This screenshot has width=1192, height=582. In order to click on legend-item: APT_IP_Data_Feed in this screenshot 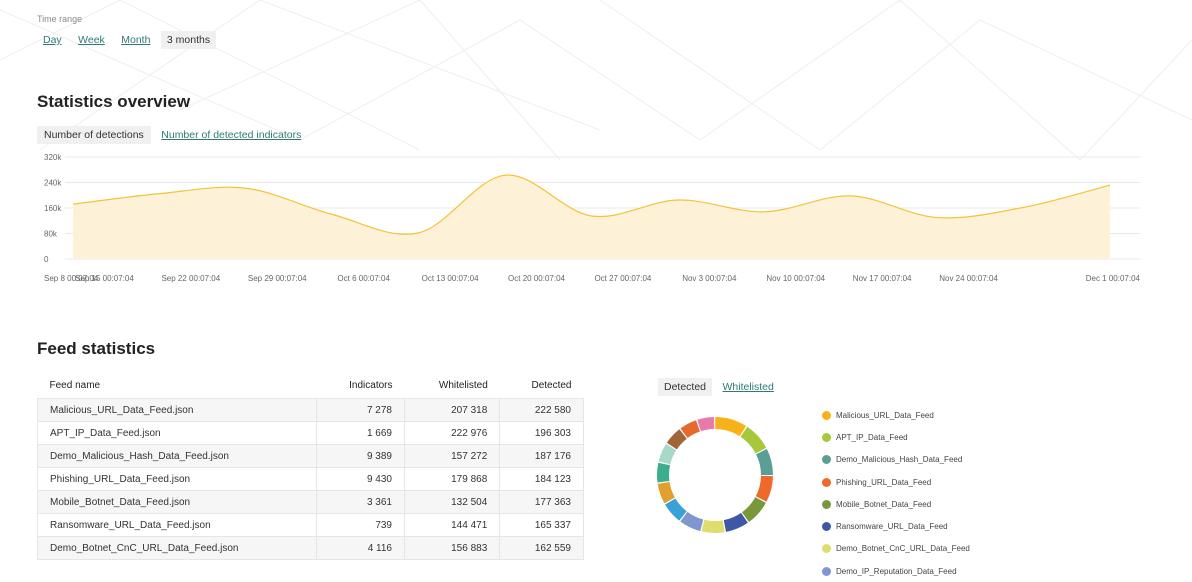, I will do `click(896, 437)`.